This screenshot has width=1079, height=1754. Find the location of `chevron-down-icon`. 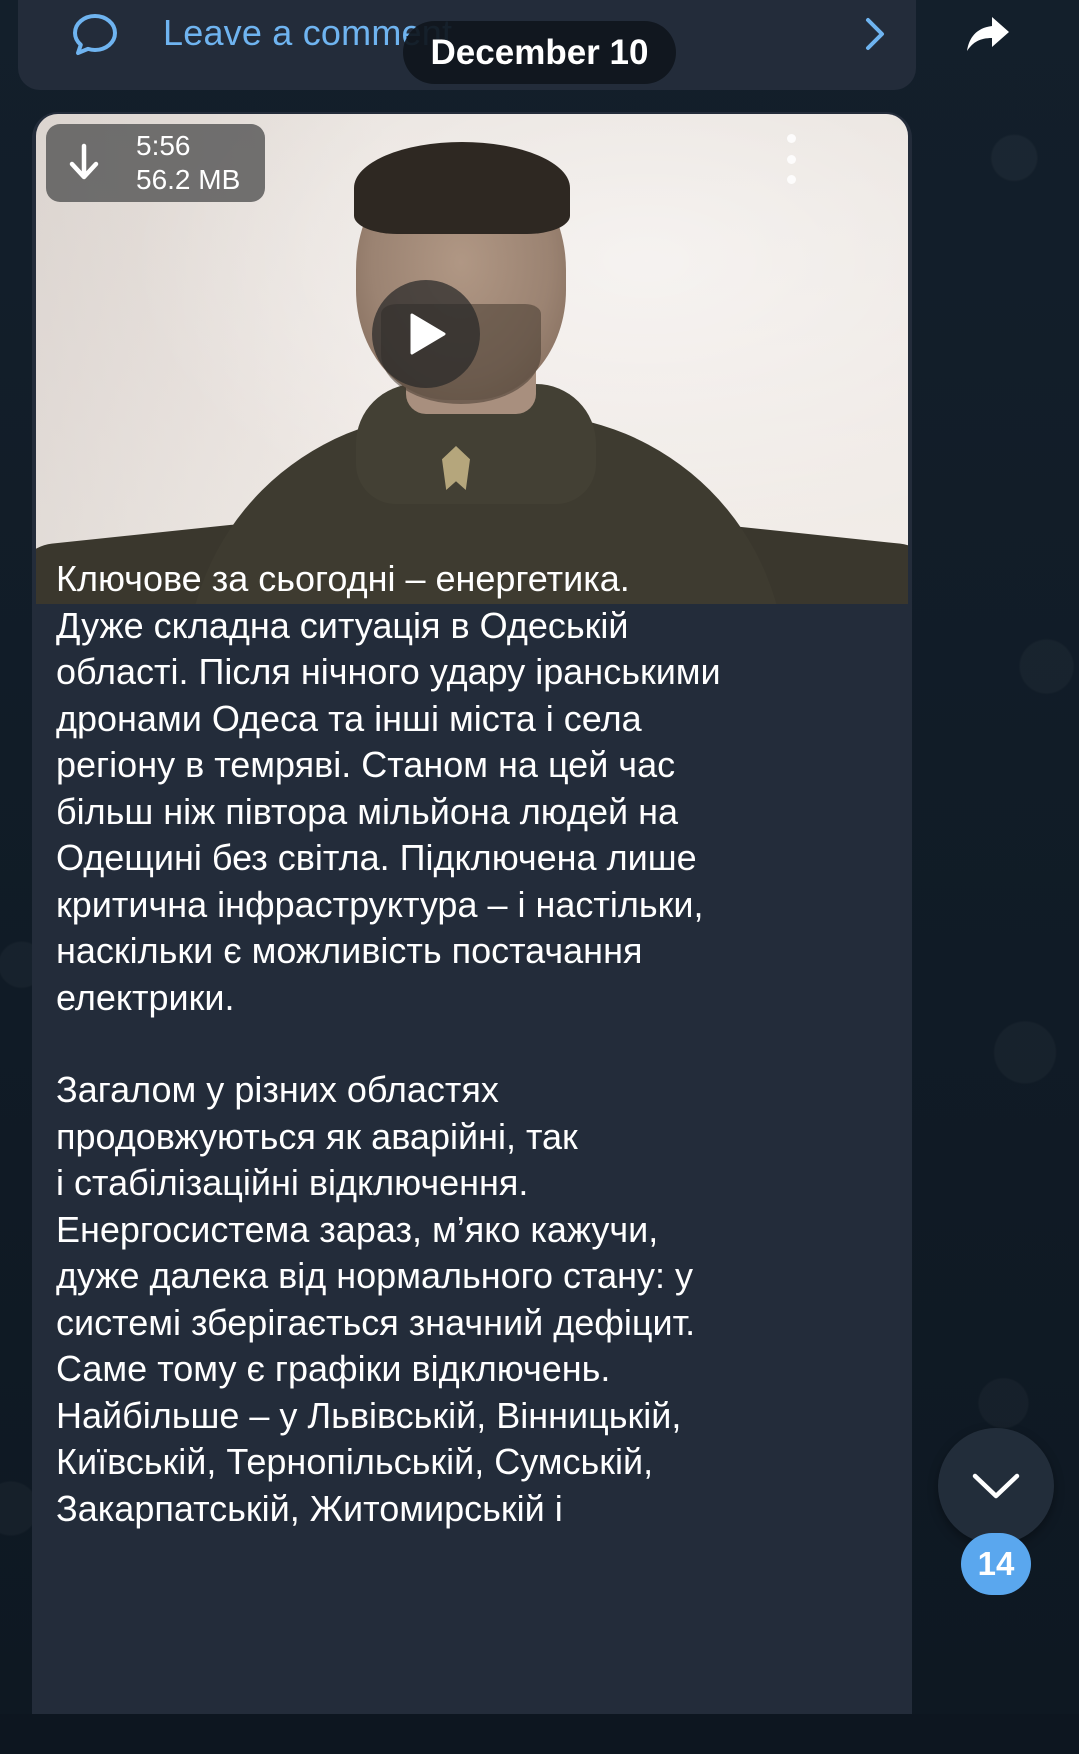

chevron-down-icon is located at coordinates (996, 1486).